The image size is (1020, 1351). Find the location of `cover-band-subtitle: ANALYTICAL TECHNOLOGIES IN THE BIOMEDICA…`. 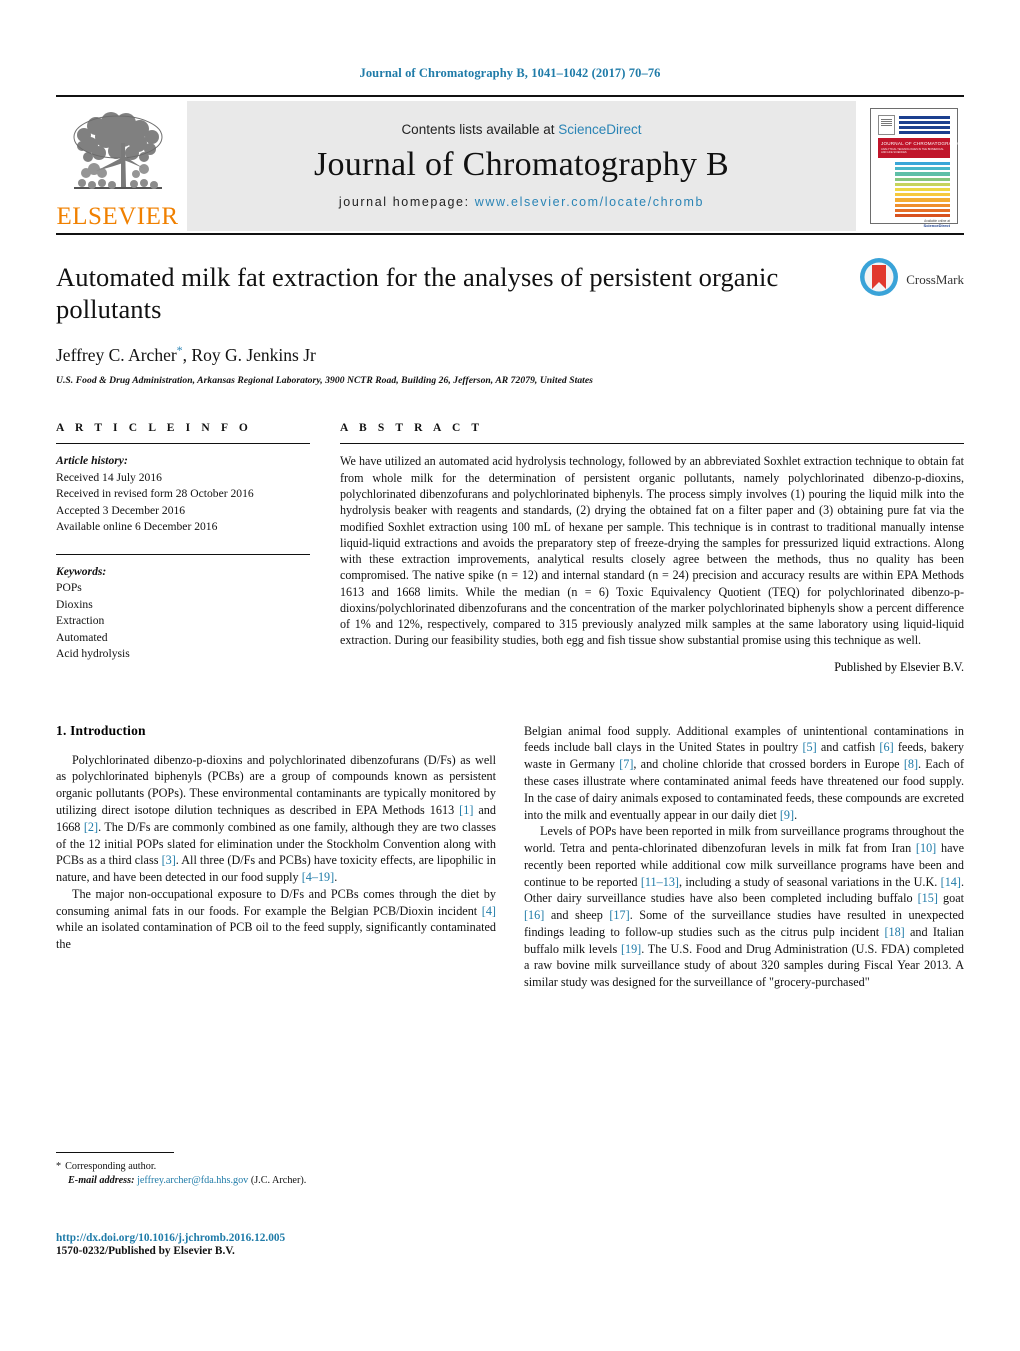

cover-band-subtitle: ANALYTICAL TECHNOLOGIES IN THE BIOMEDICA… is located at coordinates (912, 151).